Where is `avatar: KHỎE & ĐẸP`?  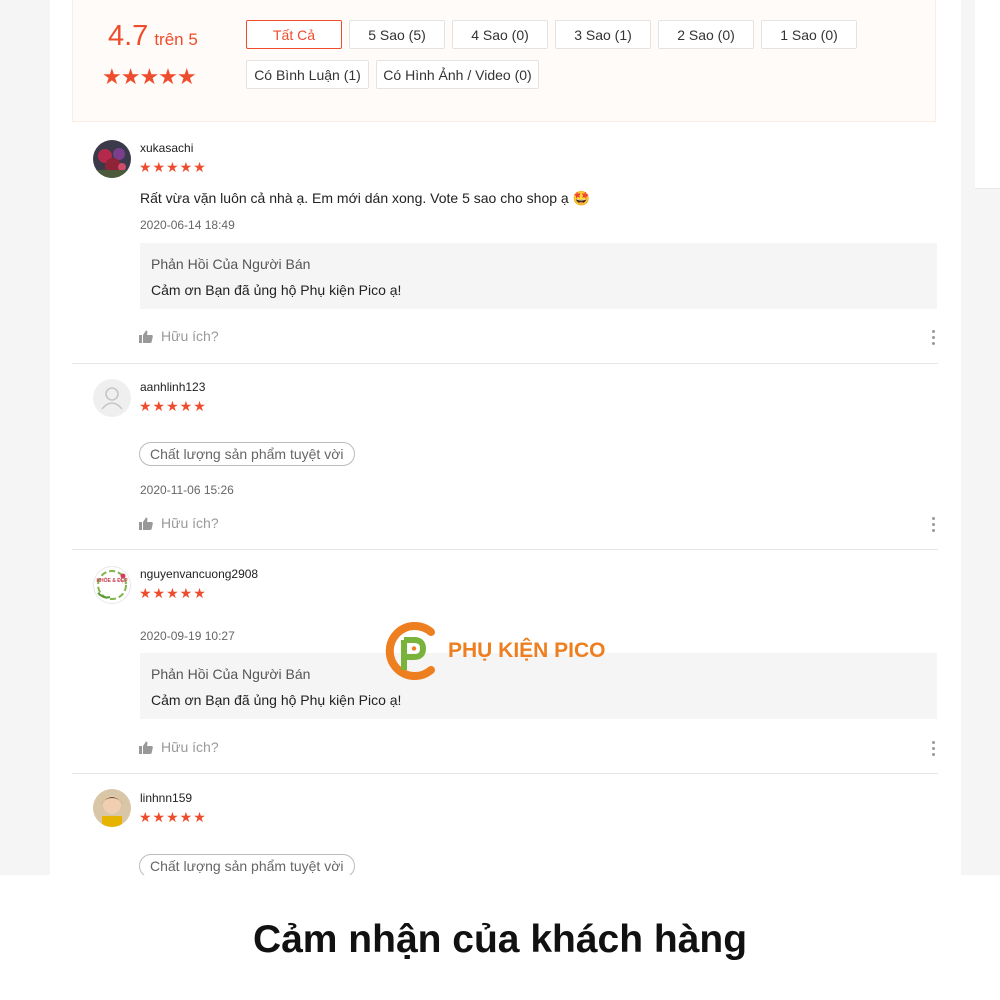 avatar: KHỎE & ĐẸP is located at coordinates (112, 585).